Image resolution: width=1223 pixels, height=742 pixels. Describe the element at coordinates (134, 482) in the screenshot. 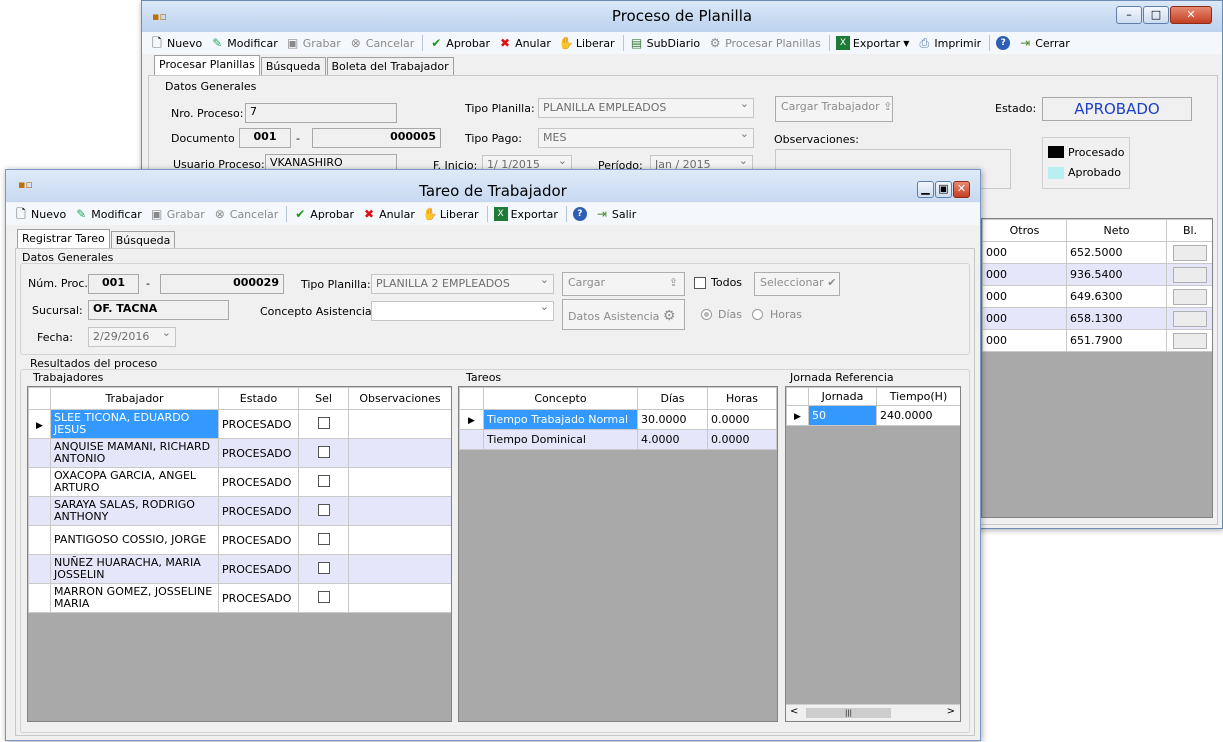

I see `trabajador-cell: OXACOPA GARCIA, ANGEL ARTURO` at that location.